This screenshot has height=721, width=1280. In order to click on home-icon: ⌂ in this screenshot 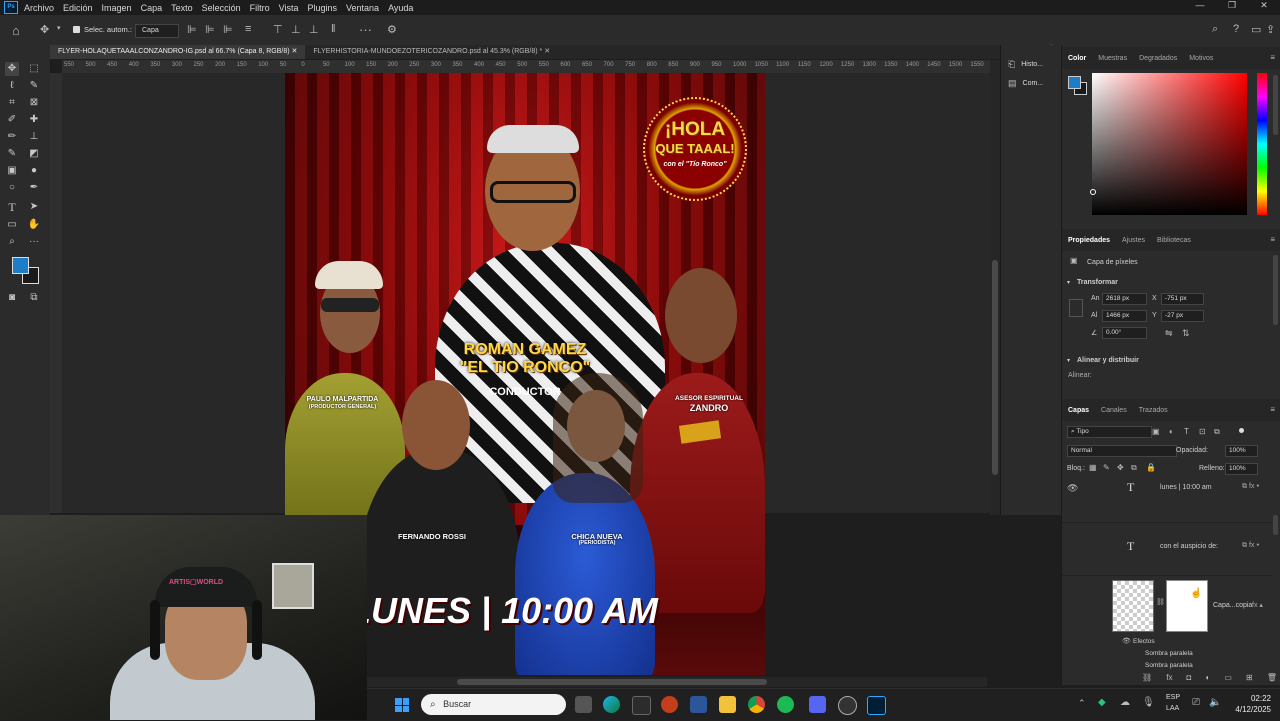, I will do `click(16, 30)`.